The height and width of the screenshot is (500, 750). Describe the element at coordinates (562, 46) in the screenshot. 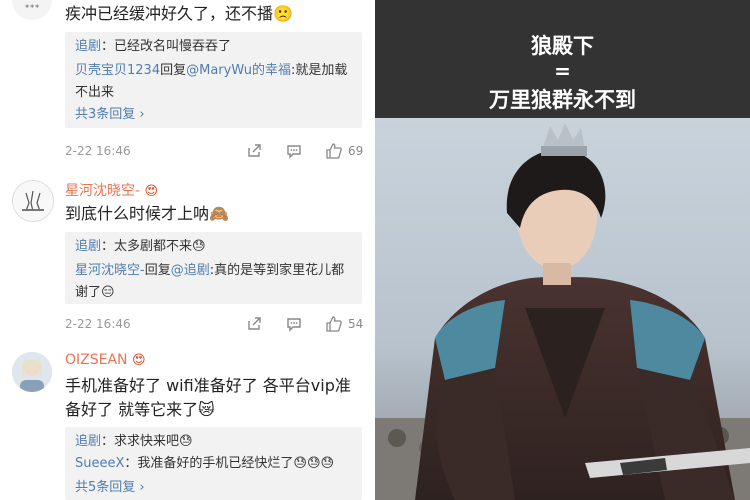

I see `caption-line-1: 狼殿下` at that location.